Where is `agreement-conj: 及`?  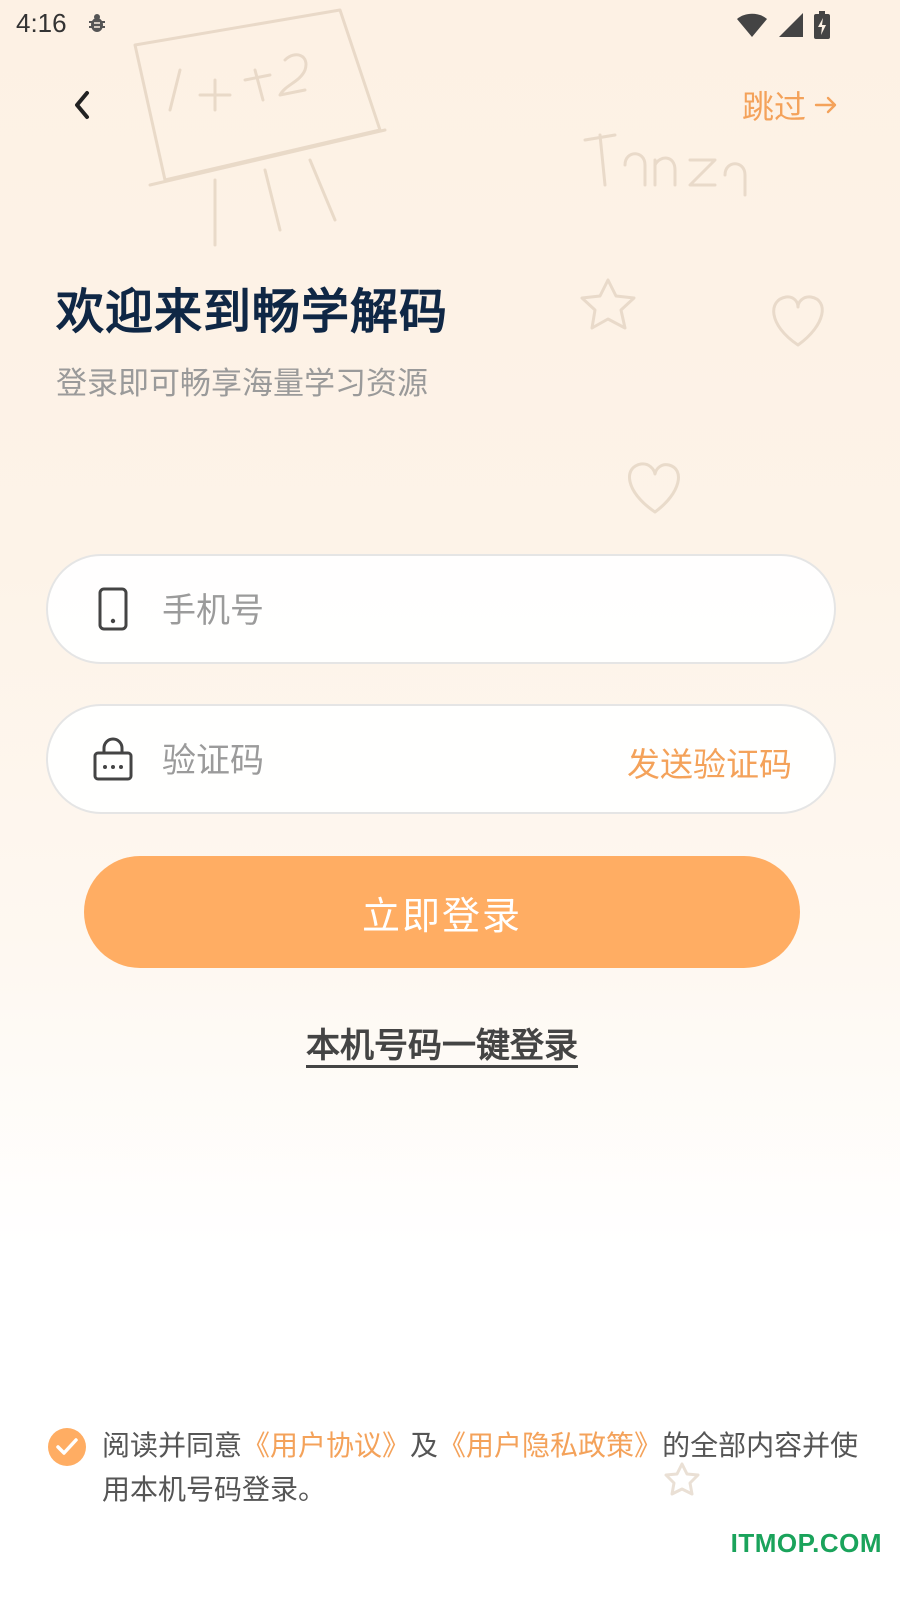
agreement-conj: 及 is located at coordinates (424, 1445).